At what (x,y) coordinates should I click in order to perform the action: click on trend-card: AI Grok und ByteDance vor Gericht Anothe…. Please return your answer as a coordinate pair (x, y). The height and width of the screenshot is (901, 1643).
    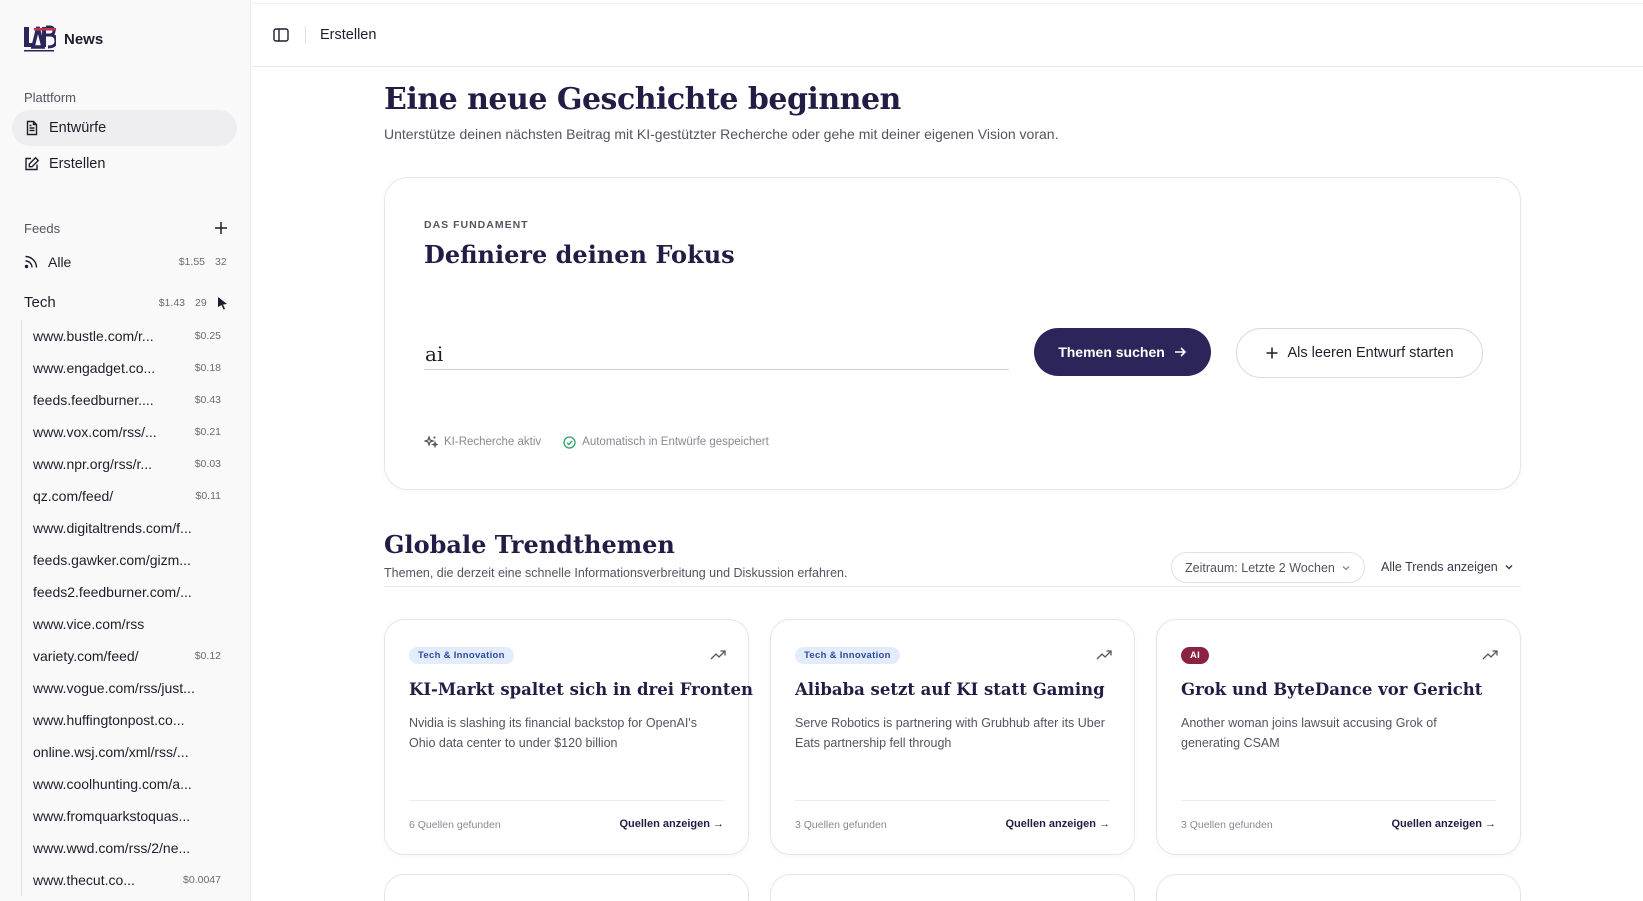
    Looking at the image, I should click on (1338, 737).